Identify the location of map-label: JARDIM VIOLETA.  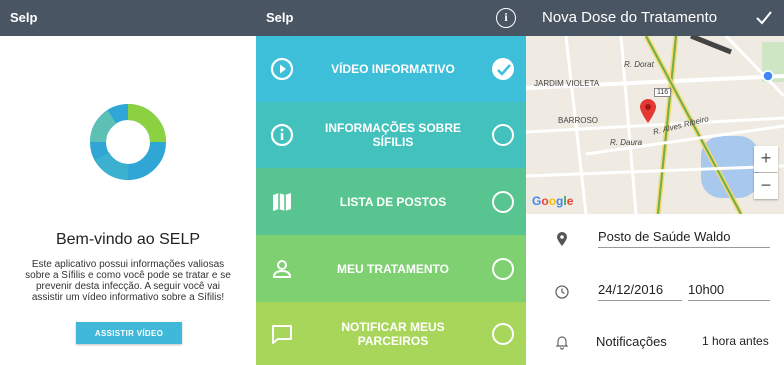
(567, 83).